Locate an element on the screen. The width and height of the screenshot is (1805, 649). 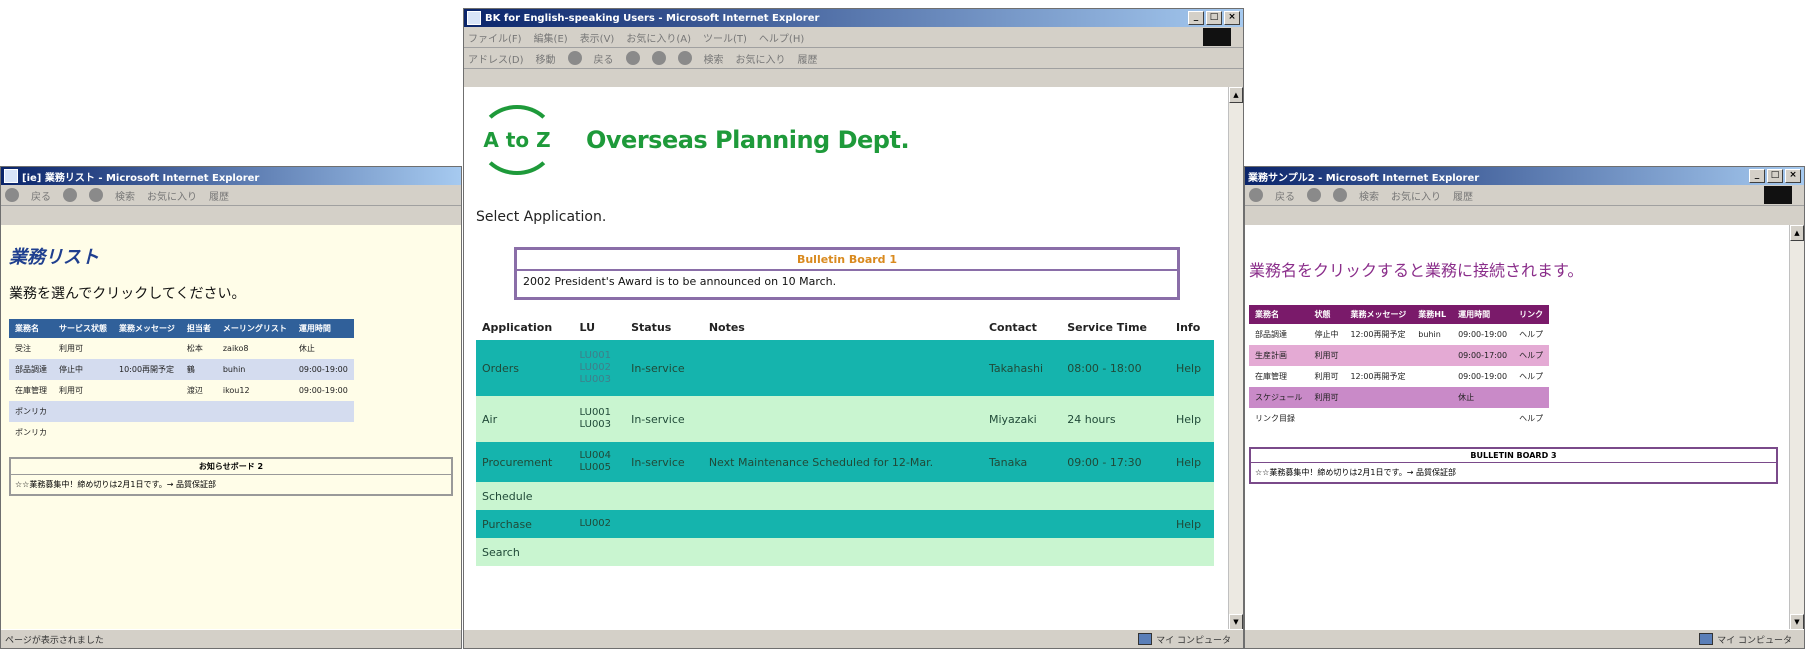
table-row: 部品調達 停止中 12:00再開予定 buhin 09:00-19:00 ヘルプ is located at coordinates (1399, 334).